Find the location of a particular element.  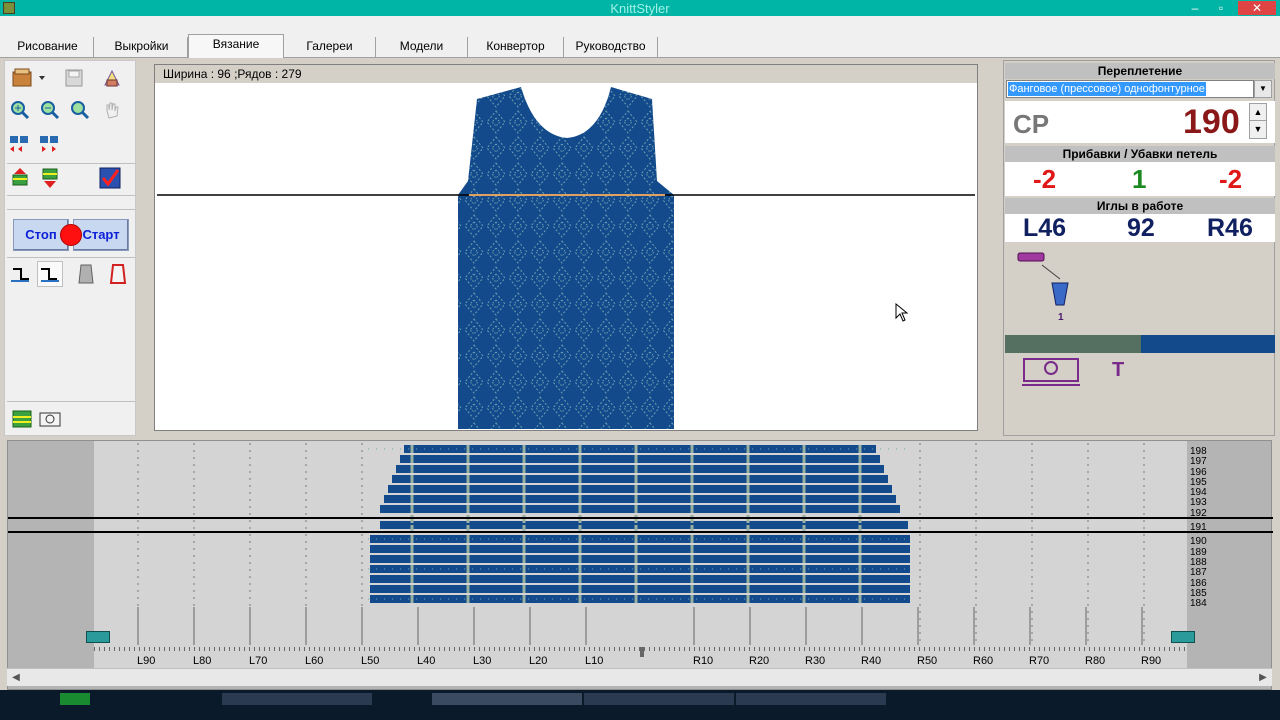

cam-letter: T is located at coordinates (1118, 370).